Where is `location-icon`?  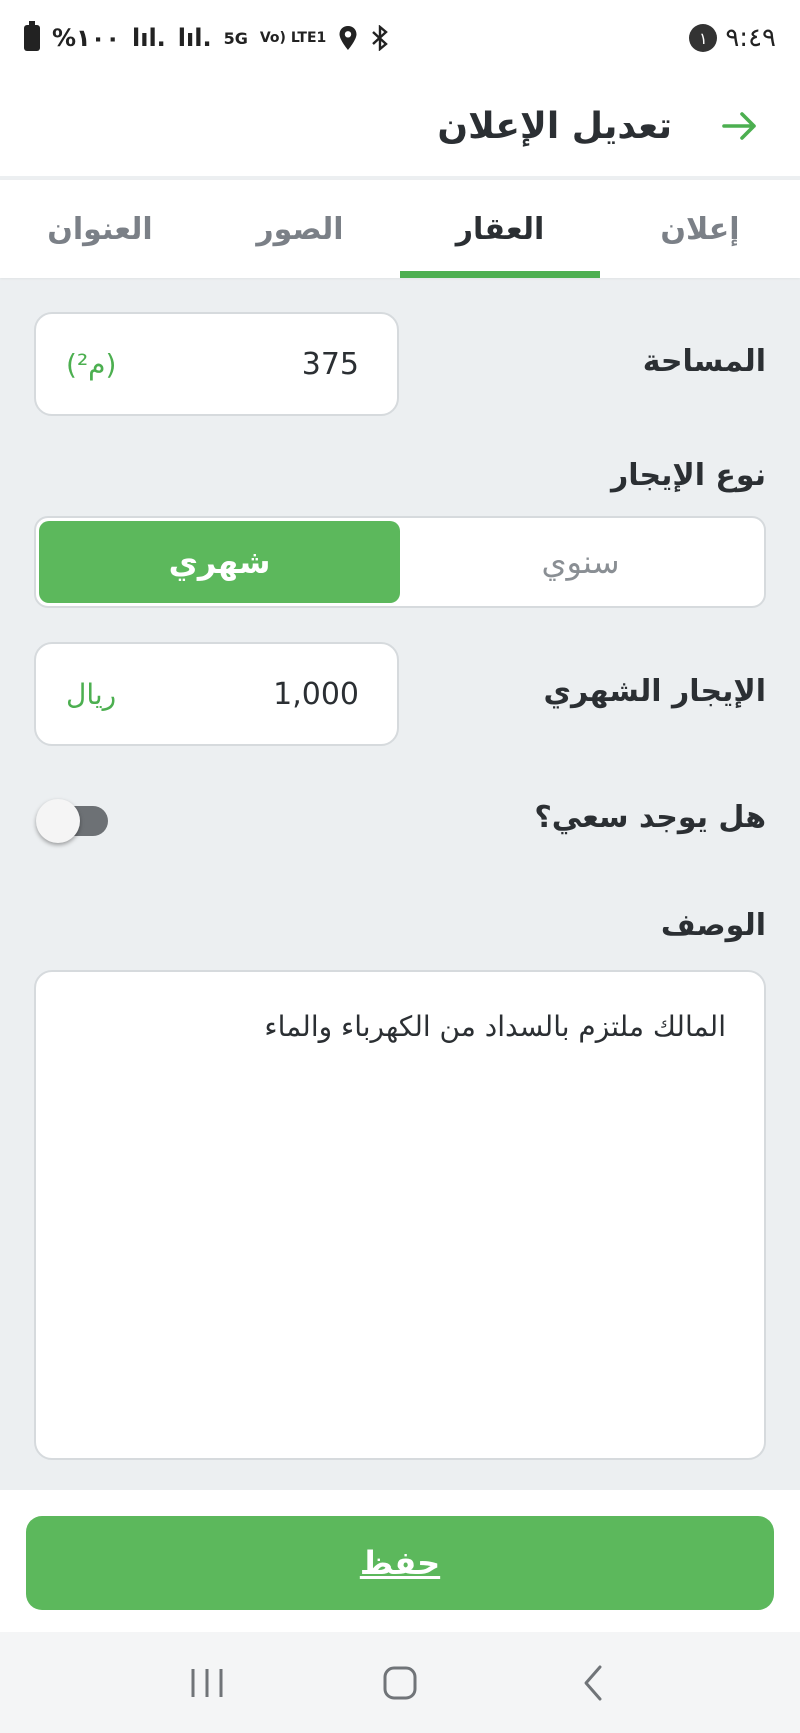
location-icon is located at coordinates (348, 38).